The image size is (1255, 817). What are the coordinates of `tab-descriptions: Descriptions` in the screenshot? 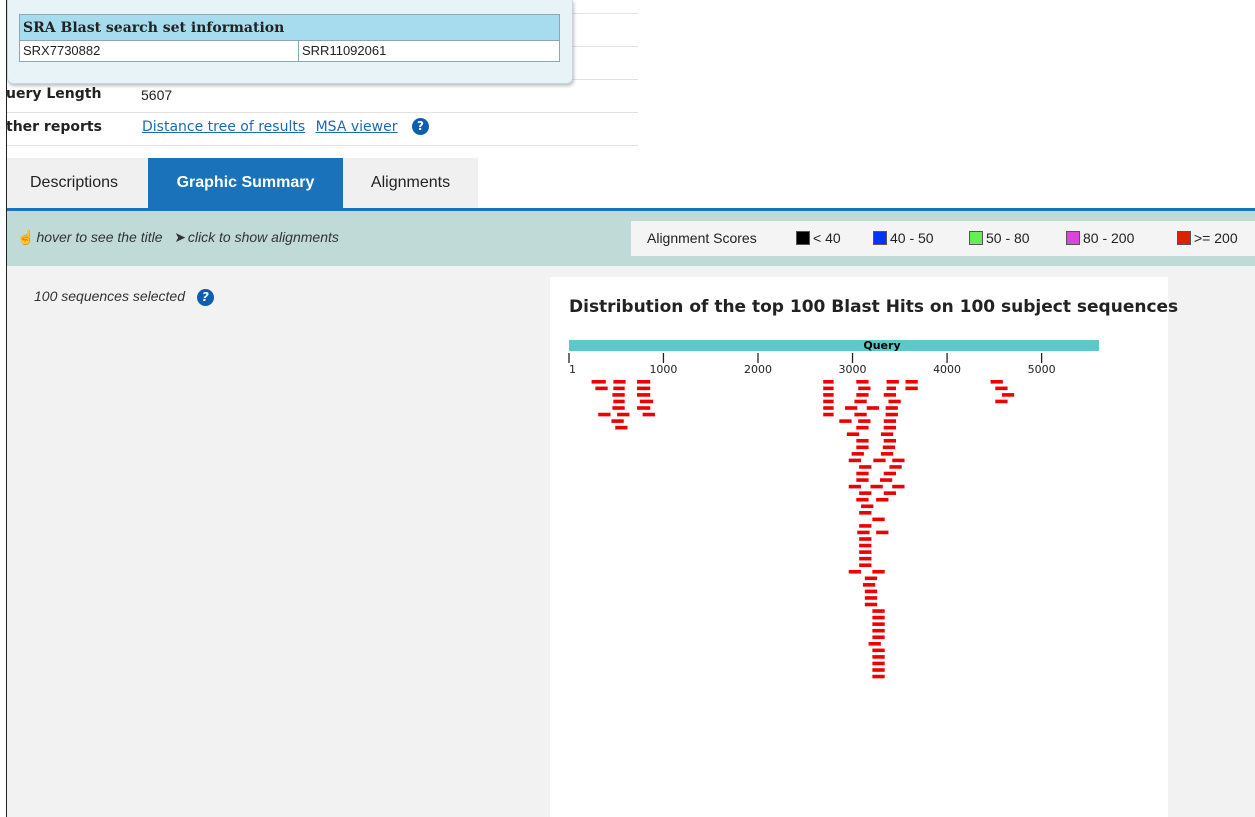 It's located at (74, 183).